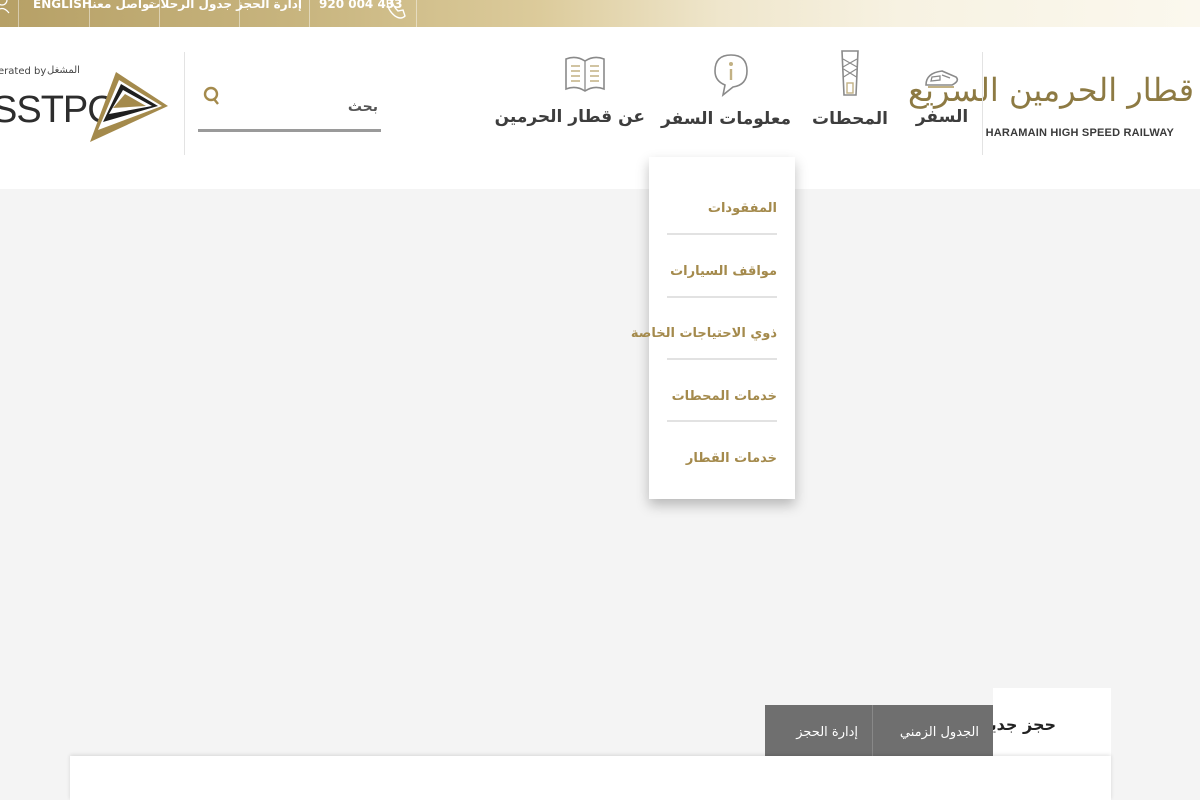 This screenshot has width=1200, height=800. I want to click on operator-logo-icon, so click(129, 107).